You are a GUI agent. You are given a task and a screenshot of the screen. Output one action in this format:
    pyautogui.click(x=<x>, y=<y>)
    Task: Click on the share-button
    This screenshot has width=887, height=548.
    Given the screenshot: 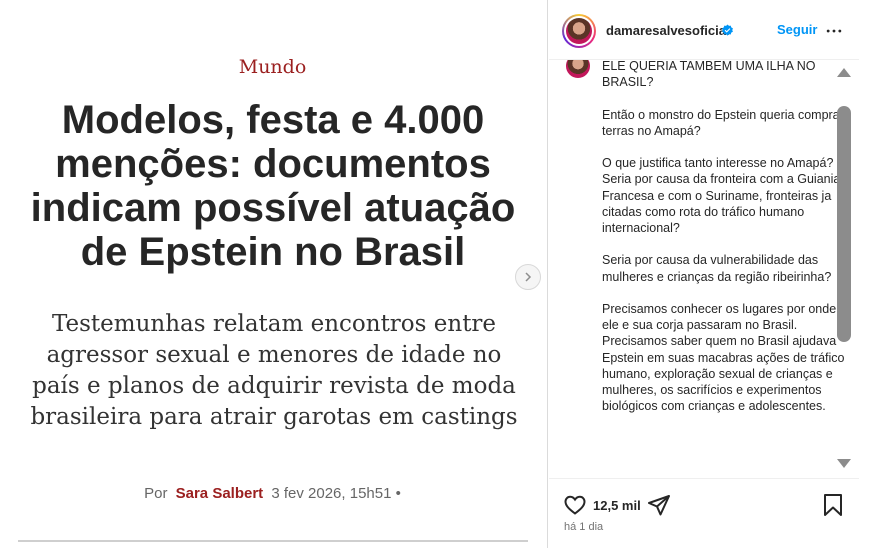 What is the action you would take?
    pyautogui.click(x=659, y=505)
    